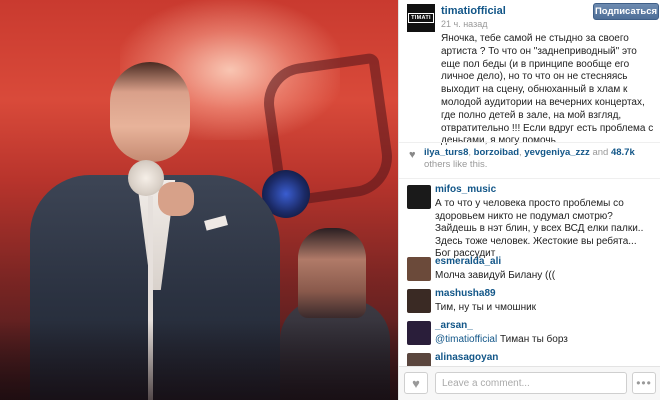 The width and height of the screenshot is (660, 400). Describe the element at coordinates (199, 360) in the screenshot. I see `floor-shadow` at that location.